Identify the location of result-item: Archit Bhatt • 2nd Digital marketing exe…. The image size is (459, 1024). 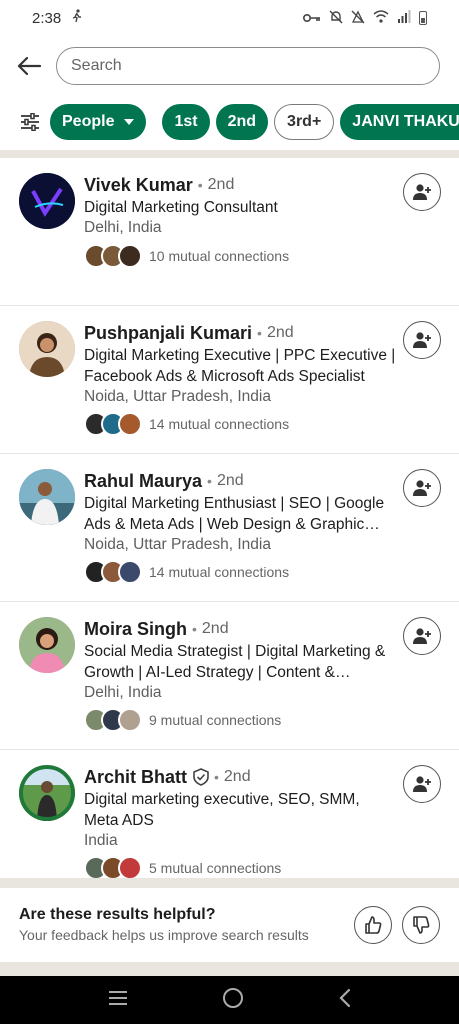
(229, 824).